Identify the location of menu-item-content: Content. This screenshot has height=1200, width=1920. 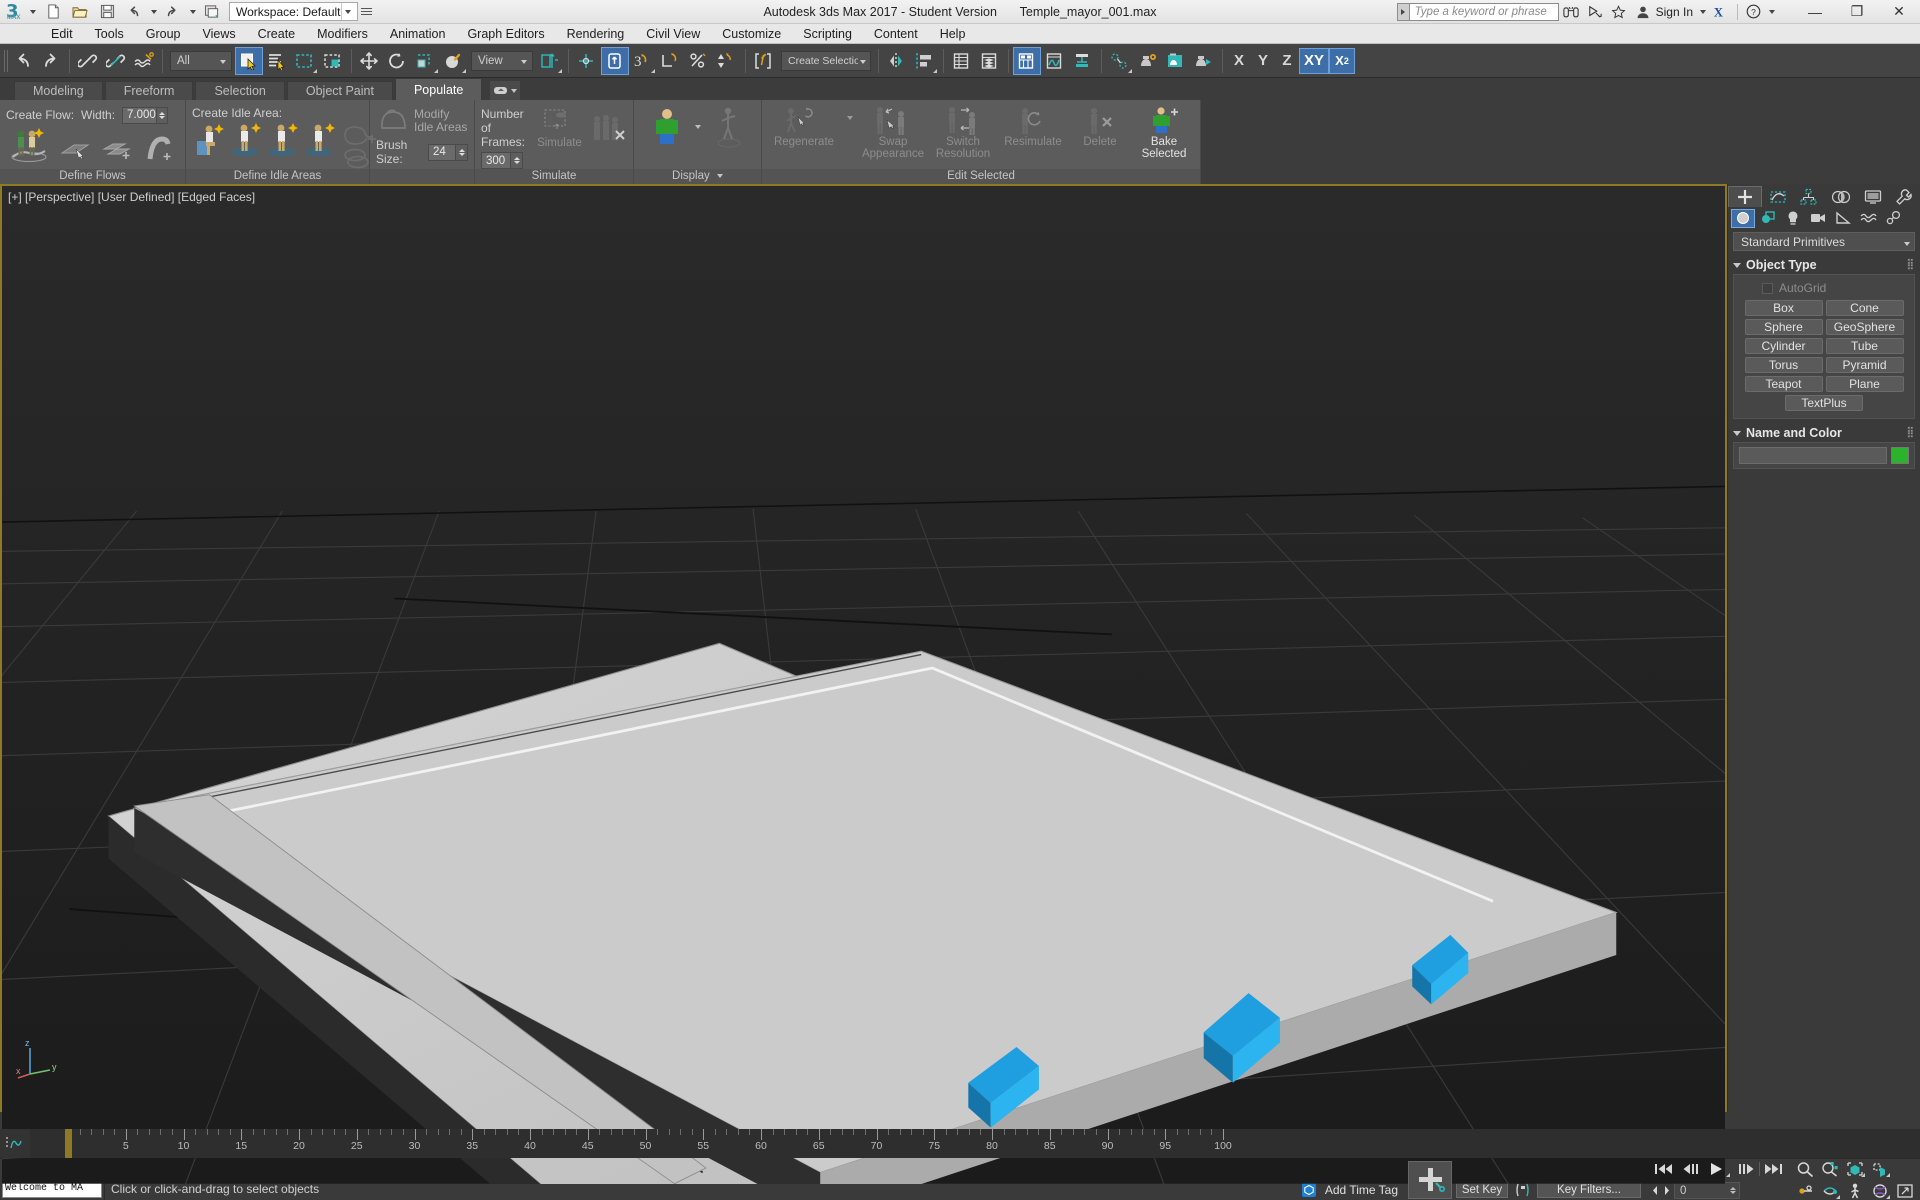
(896, 34).